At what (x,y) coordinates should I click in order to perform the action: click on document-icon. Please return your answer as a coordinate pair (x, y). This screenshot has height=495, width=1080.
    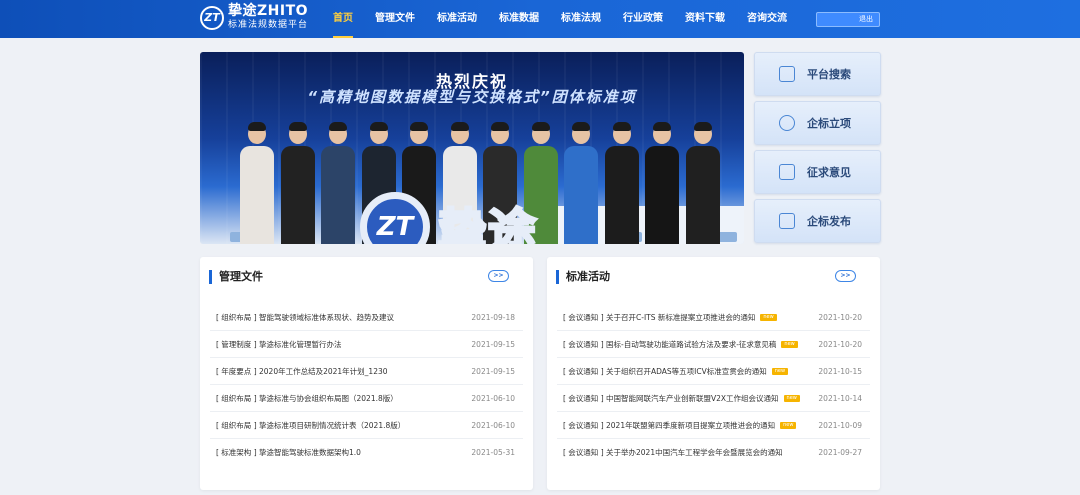
    Looking at the image, I should click on (787, 221).